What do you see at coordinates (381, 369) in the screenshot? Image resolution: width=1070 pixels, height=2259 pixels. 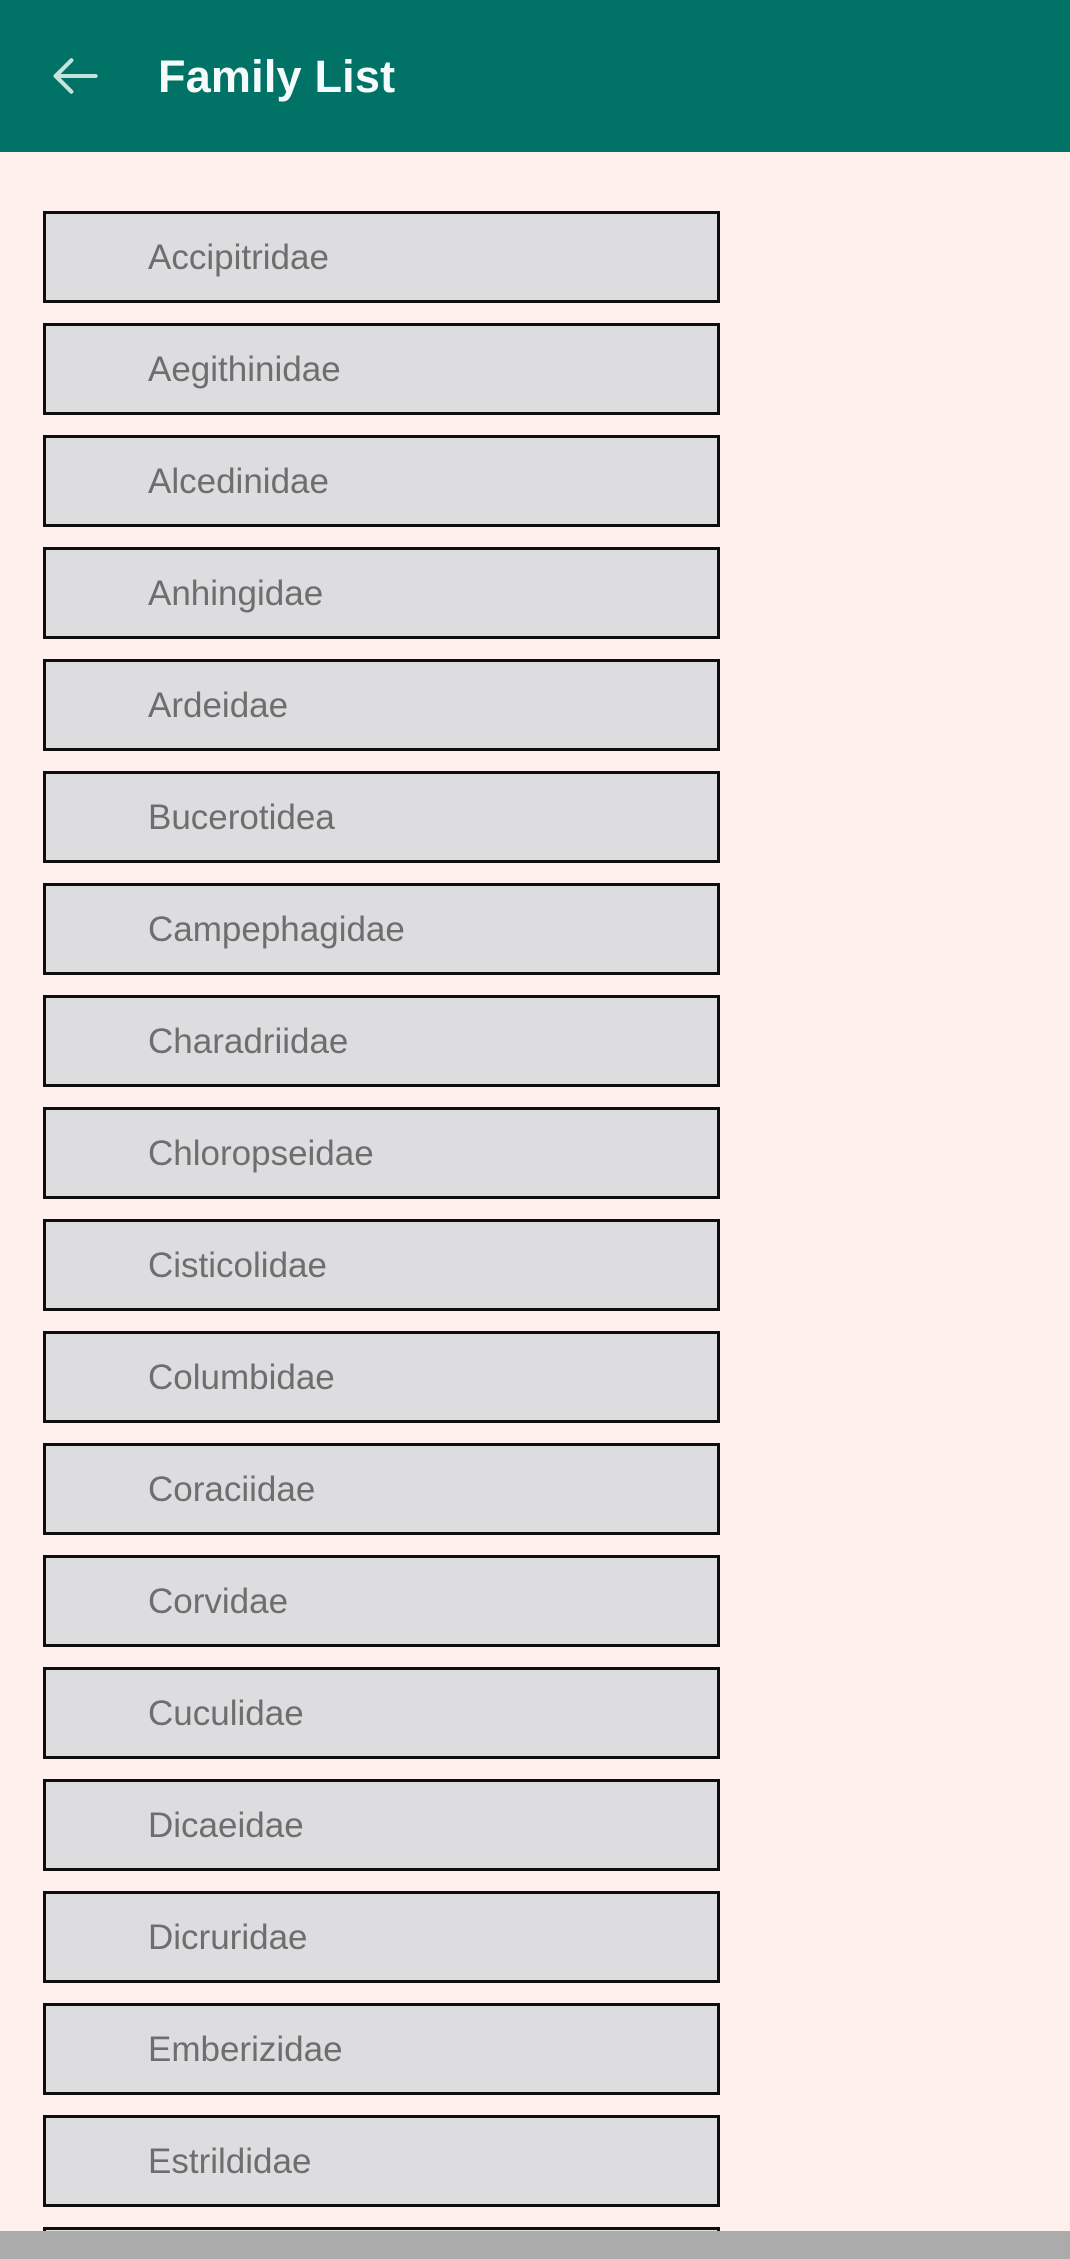 I see `list-item: Aegithinidae` at bounding box center [381, 369].